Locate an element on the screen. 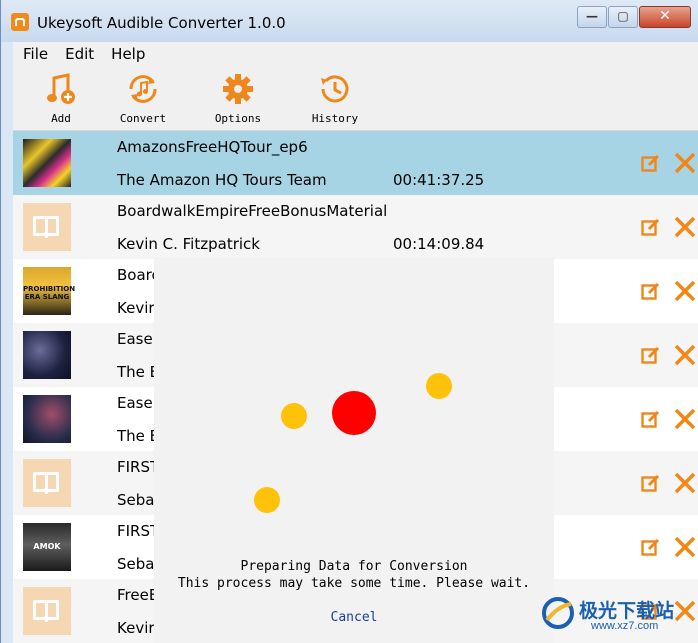  maximize-icon: ▢ is located at coordinates (623, 16).